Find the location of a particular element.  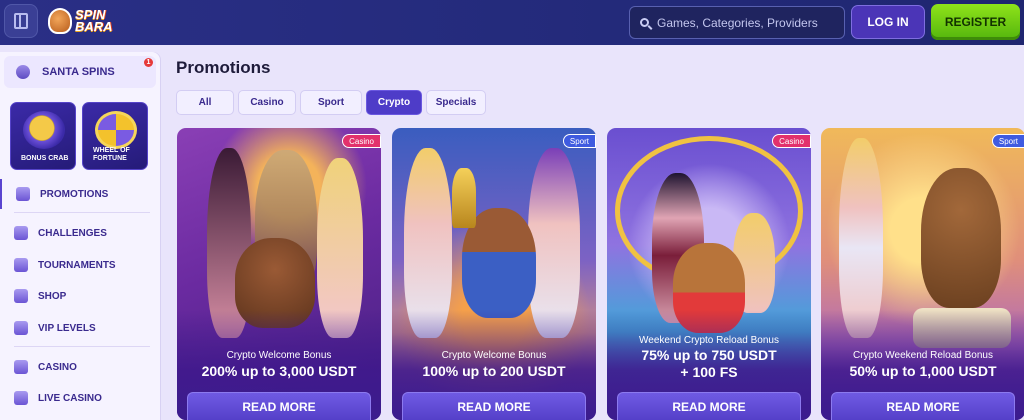

login-button: LOG IN is located at coordinates (888, 22).